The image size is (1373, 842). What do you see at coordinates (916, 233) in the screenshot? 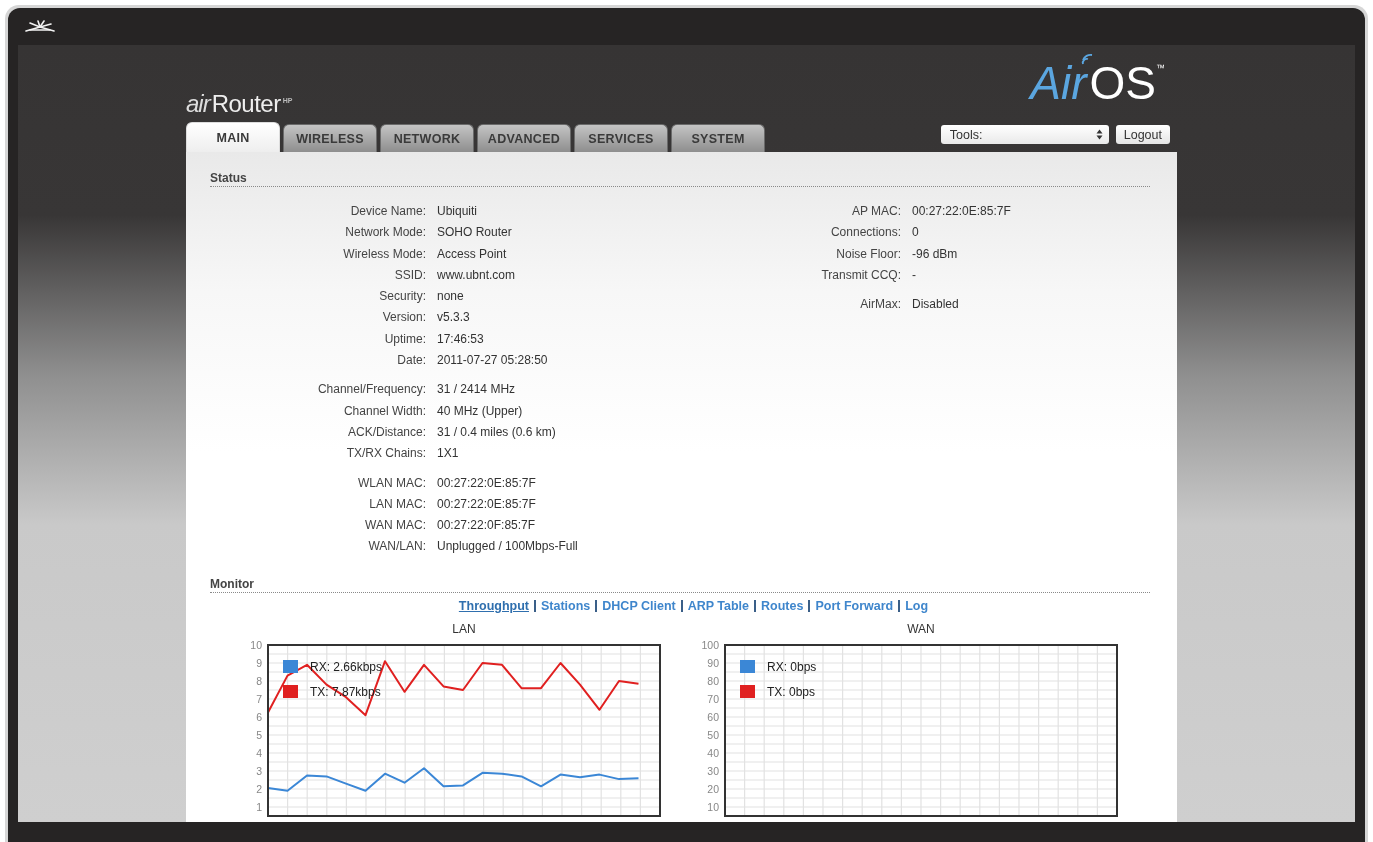
I see `field-value: 0` at bounding box center [916, 233].